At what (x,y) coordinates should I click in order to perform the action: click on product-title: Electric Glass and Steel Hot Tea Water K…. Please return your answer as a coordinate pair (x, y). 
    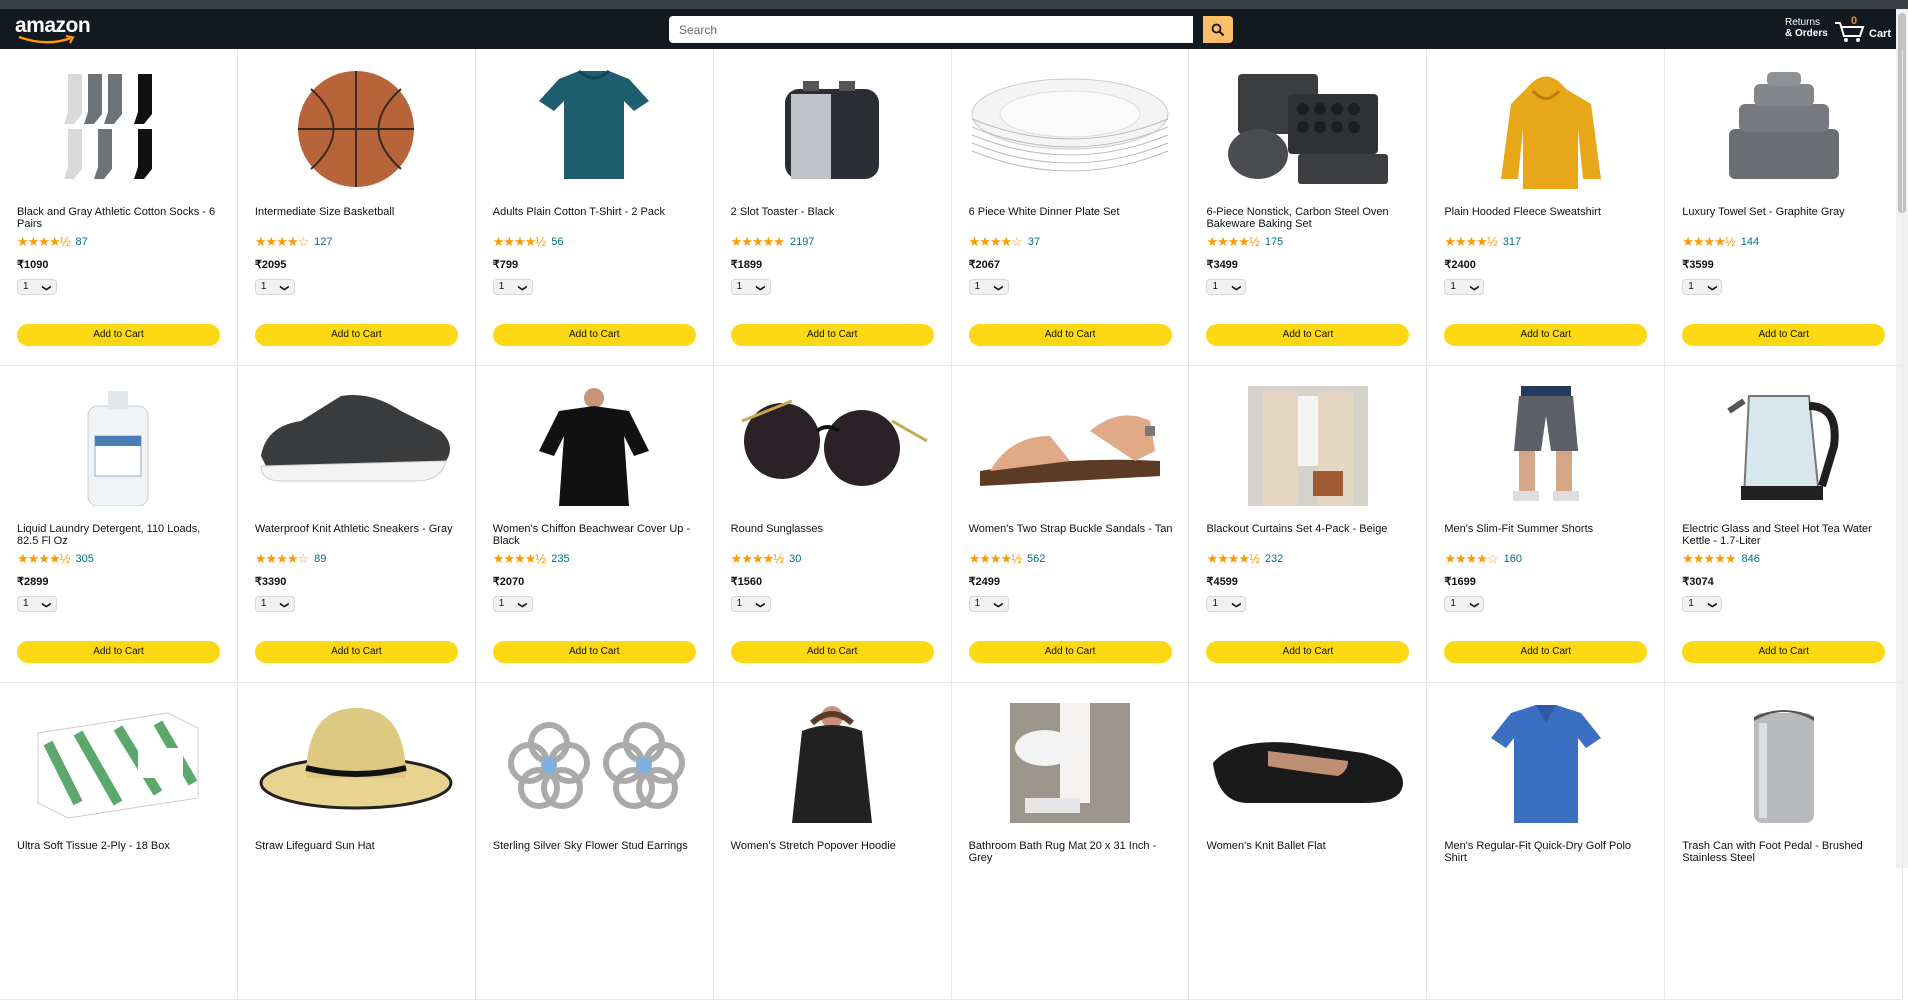
    Looking at the image, I should click on (1784, 535).